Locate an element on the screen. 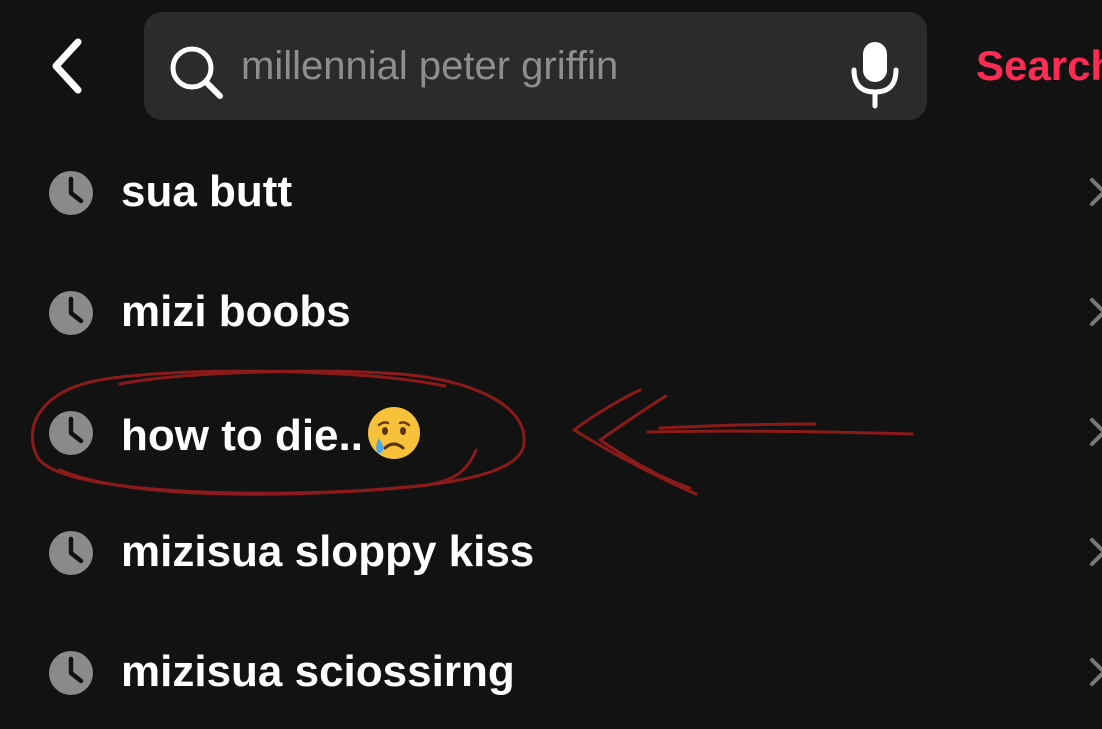 This screenshot has width=1102, height=729. search-bar is located at coordinates (535, 66).